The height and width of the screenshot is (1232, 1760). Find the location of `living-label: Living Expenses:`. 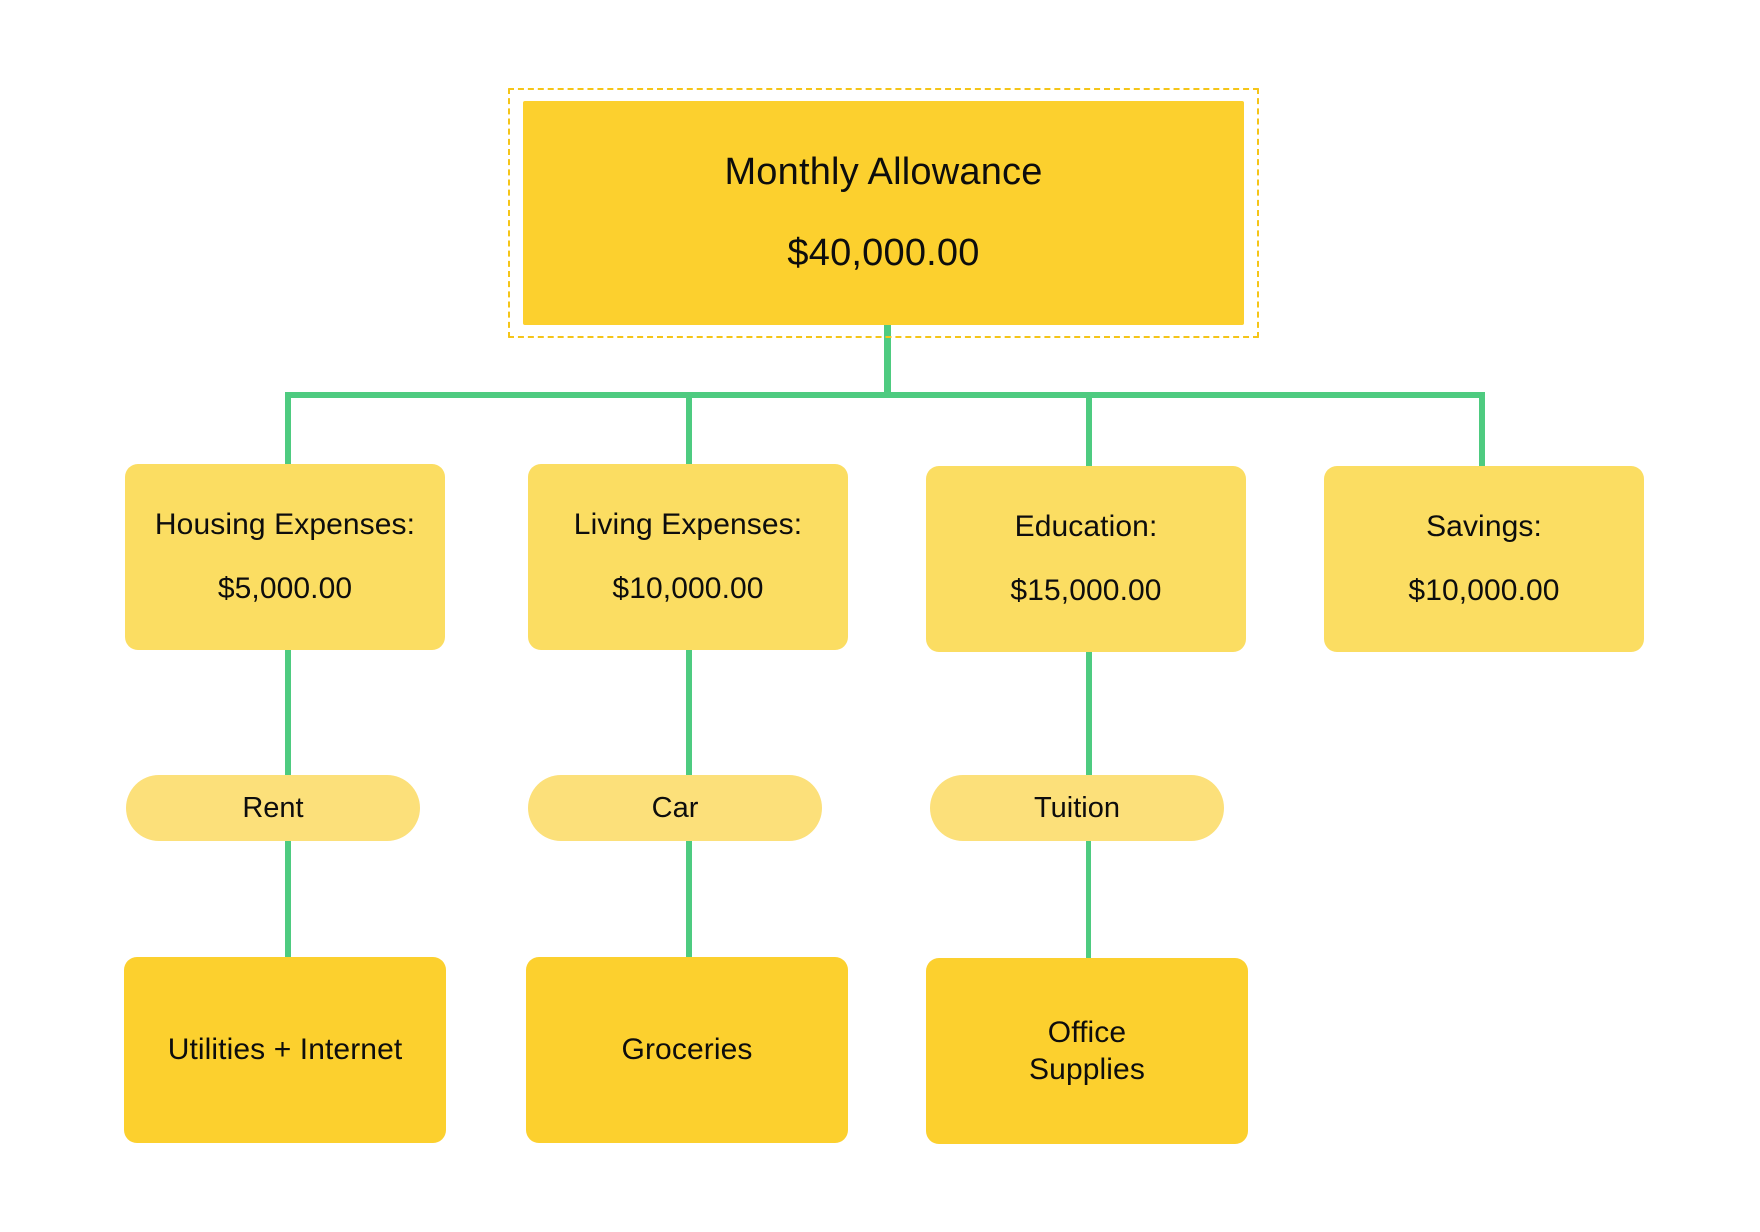

living-label: Living Expenses: is located at coordinates (688, 525).